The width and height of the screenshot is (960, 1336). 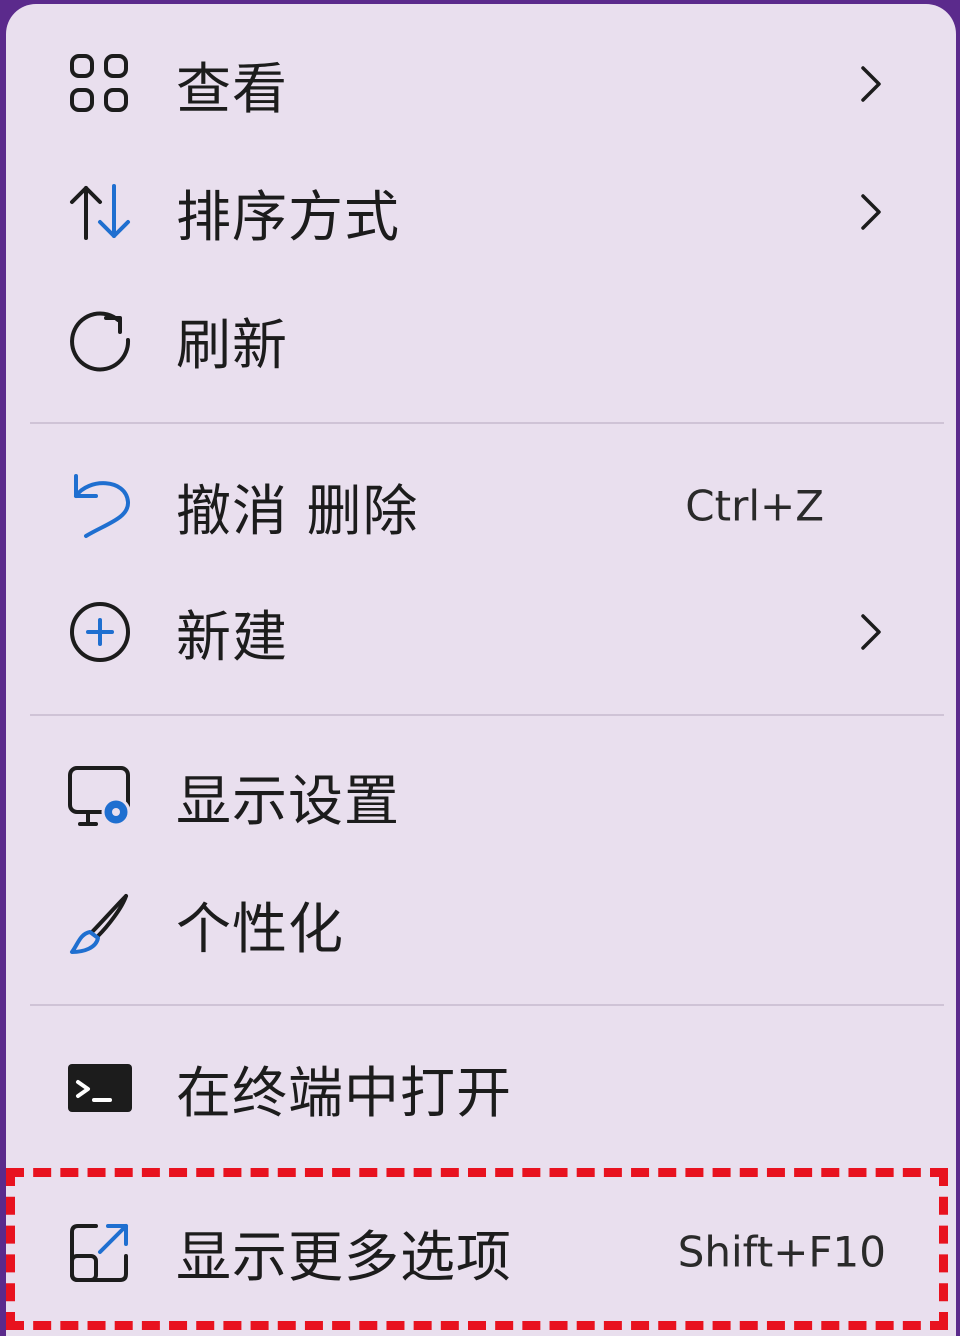 What do you see at coordinates (100, 84) in the screenshot?
I see `grid-icon` at bounding box center [100, 84].